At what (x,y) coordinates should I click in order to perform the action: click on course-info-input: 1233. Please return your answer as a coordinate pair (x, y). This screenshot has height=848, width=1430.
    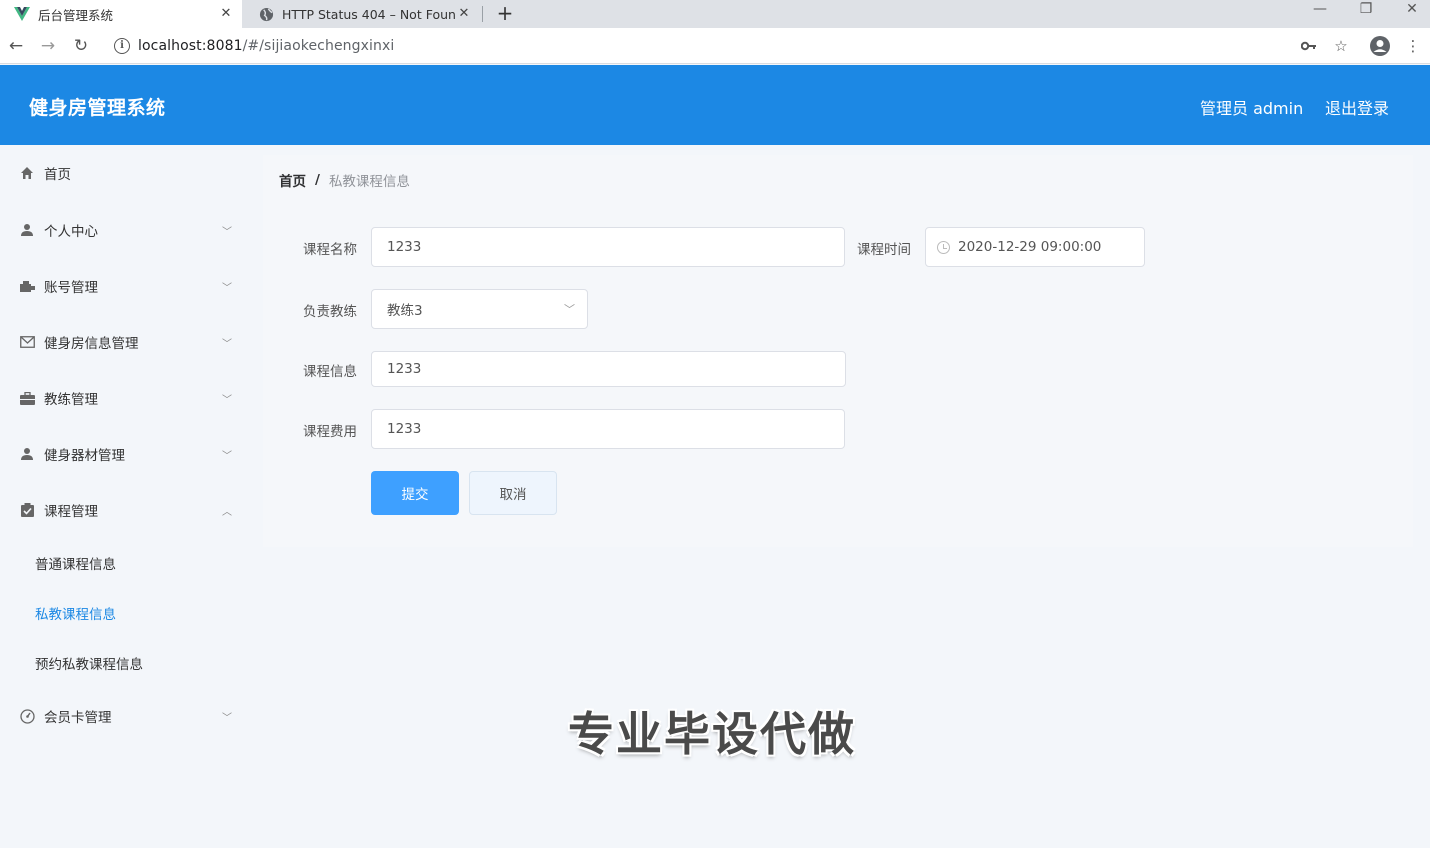
    Looking at the image, I should click on (608, 369).